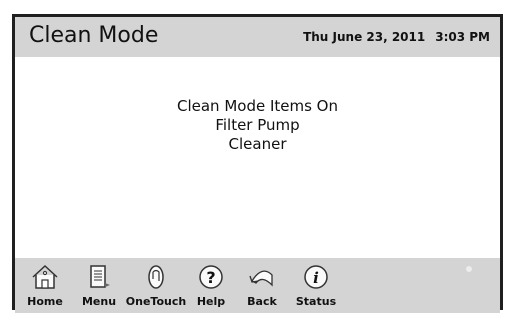 The width and height of the screenshot is (509, 313). I want to click on onetouch-button: OneTouch, so click(156, 285).